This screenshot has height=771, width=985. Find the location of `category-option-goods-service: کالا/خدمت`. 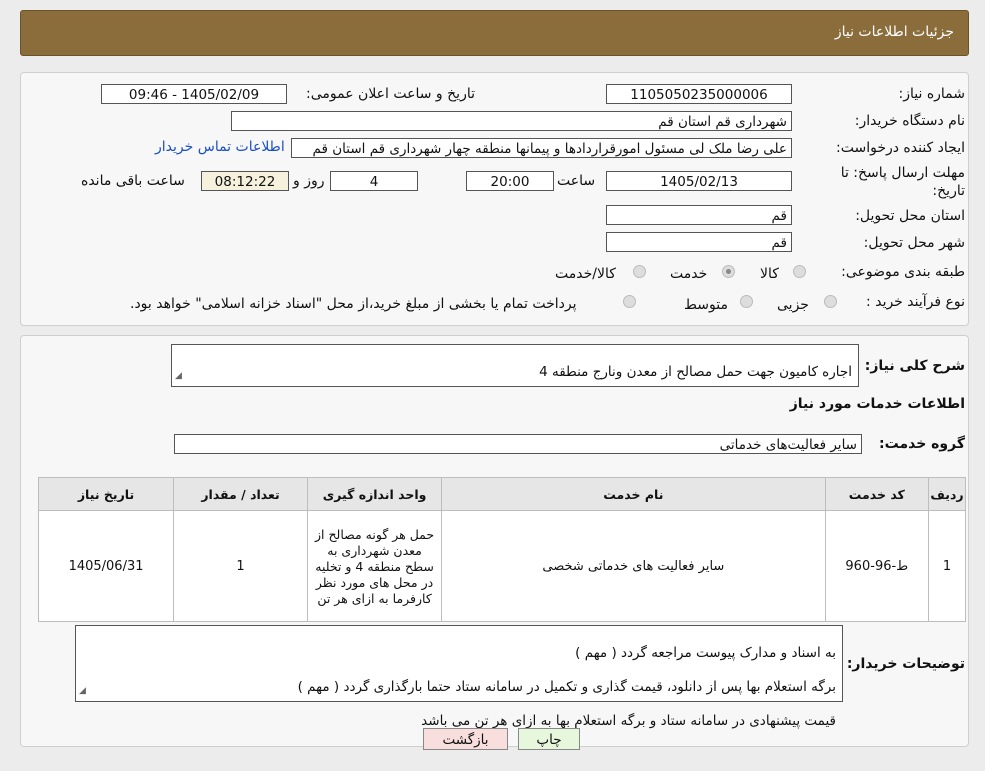

category-option-goods-service: کالا/خدمت is located at coordinates (585, 274).